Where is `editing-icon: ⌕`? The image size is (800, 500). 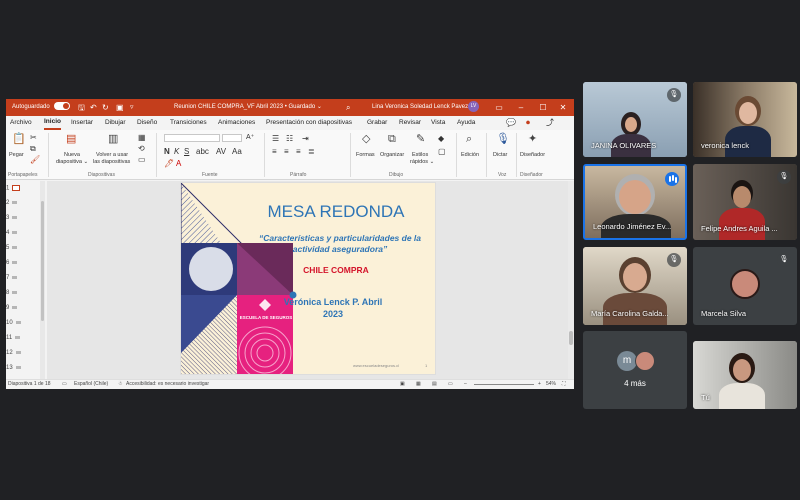
editing-icon: ⌕ is located at coordinates (469, 139).